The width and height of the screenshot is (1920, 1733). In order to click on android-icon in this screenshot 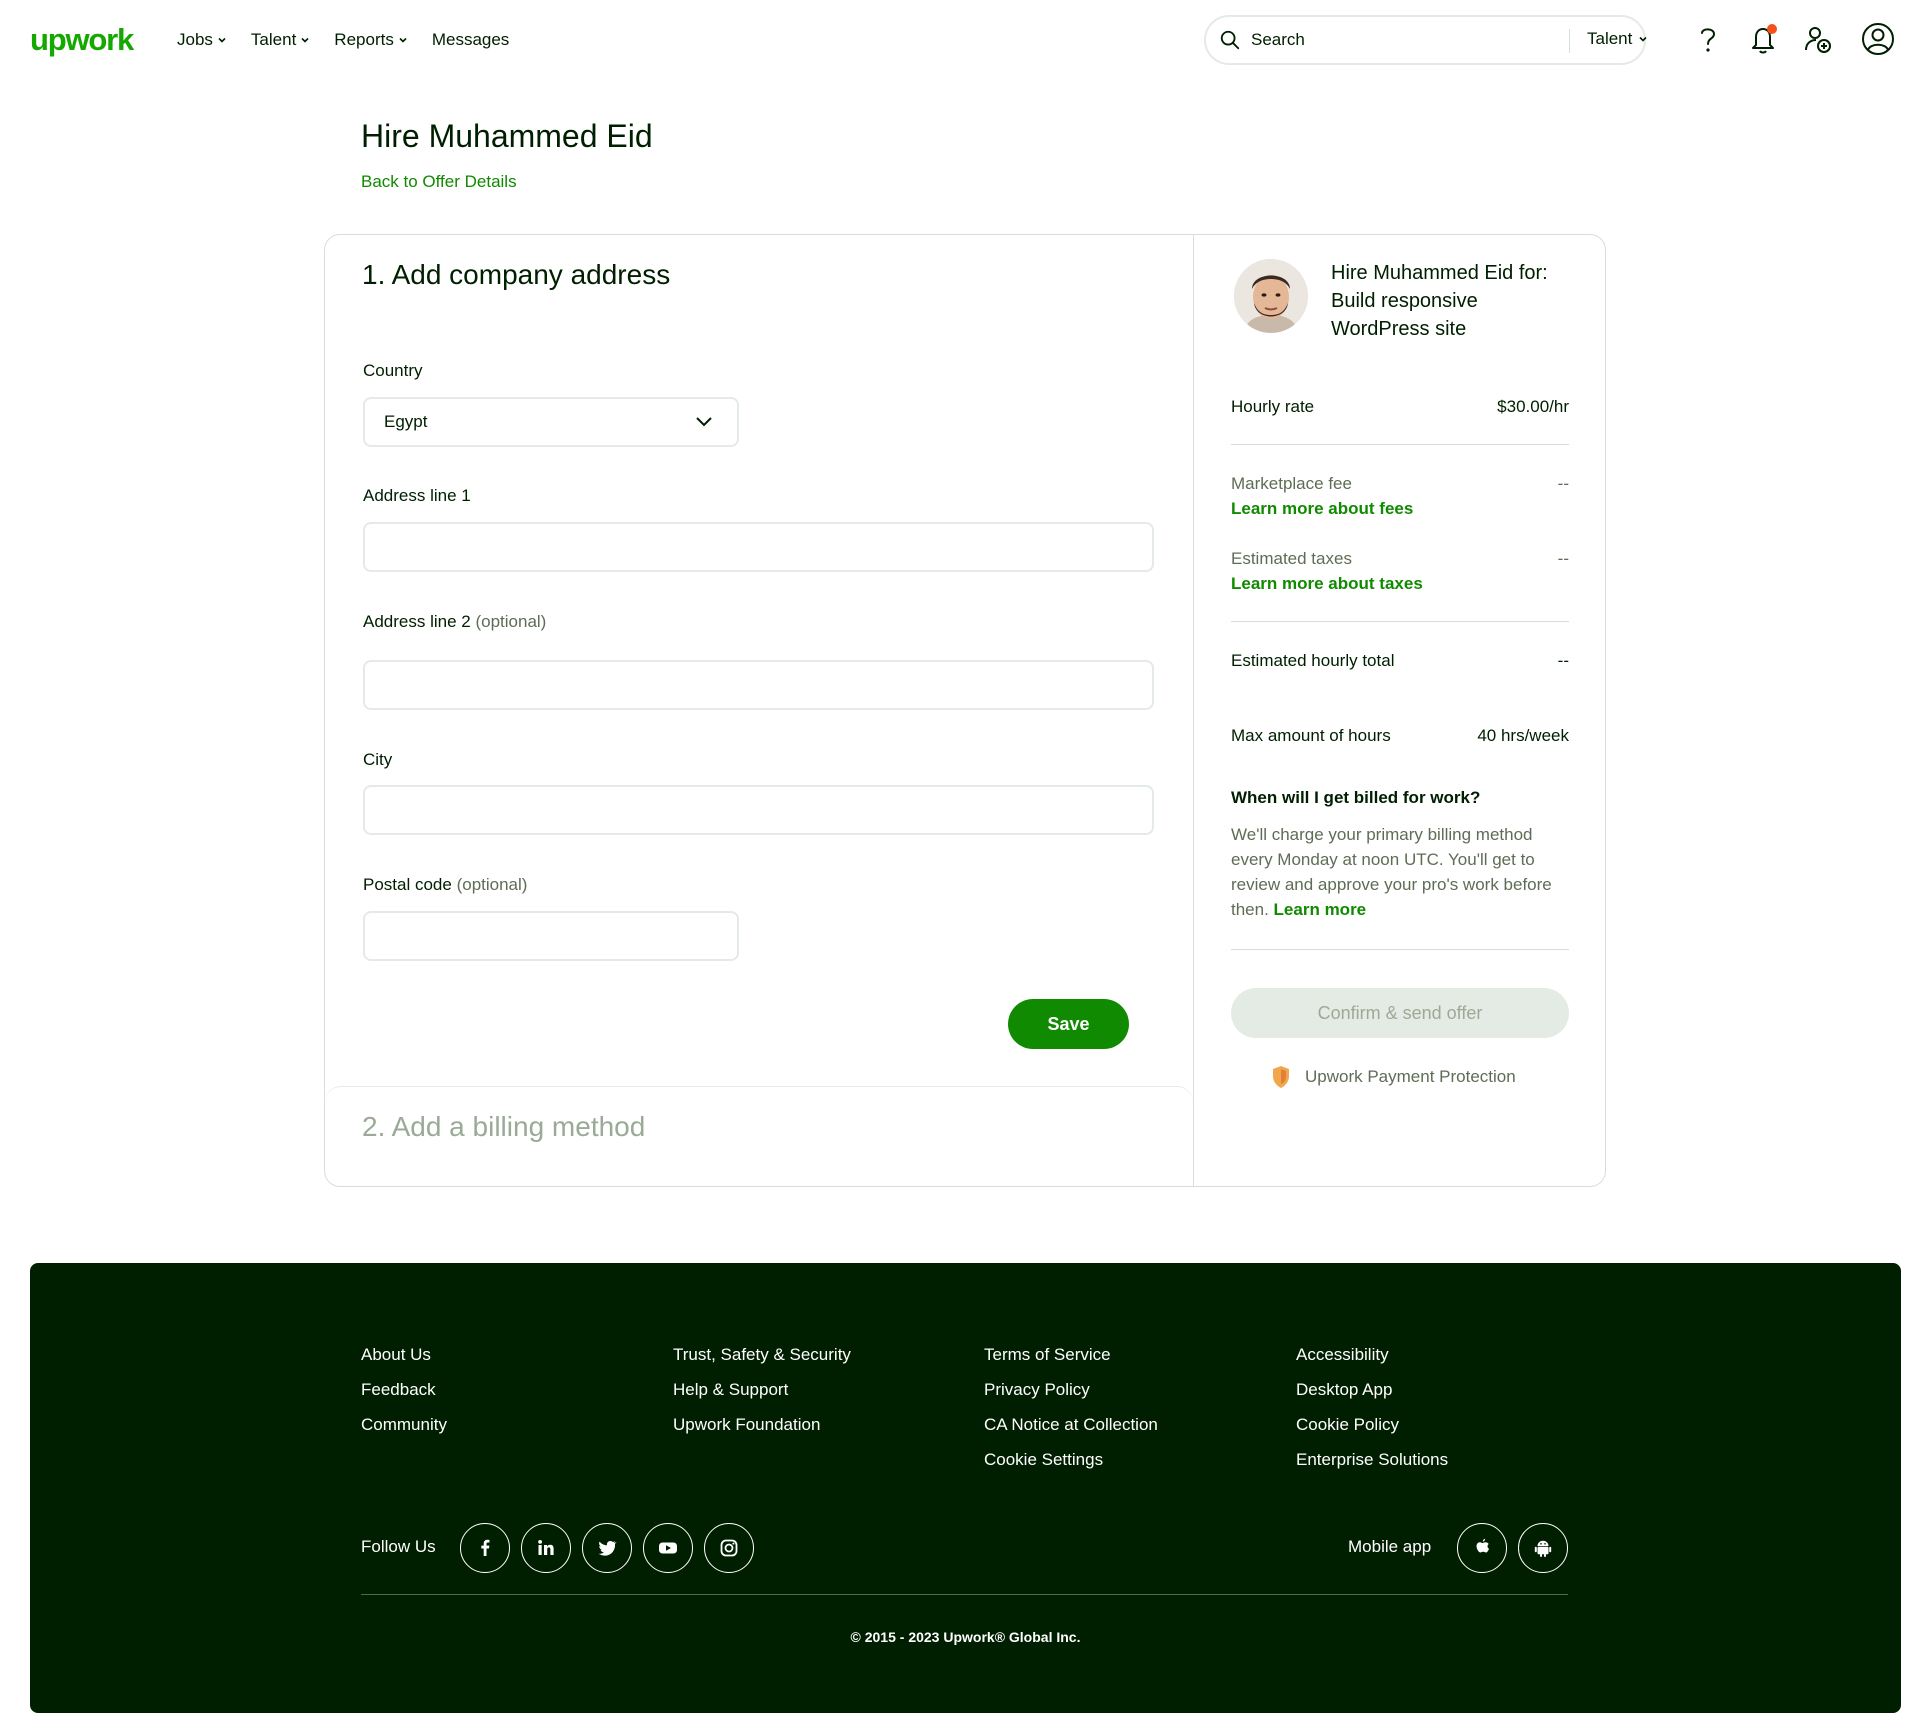, I will do `click(1543, 1548)`.